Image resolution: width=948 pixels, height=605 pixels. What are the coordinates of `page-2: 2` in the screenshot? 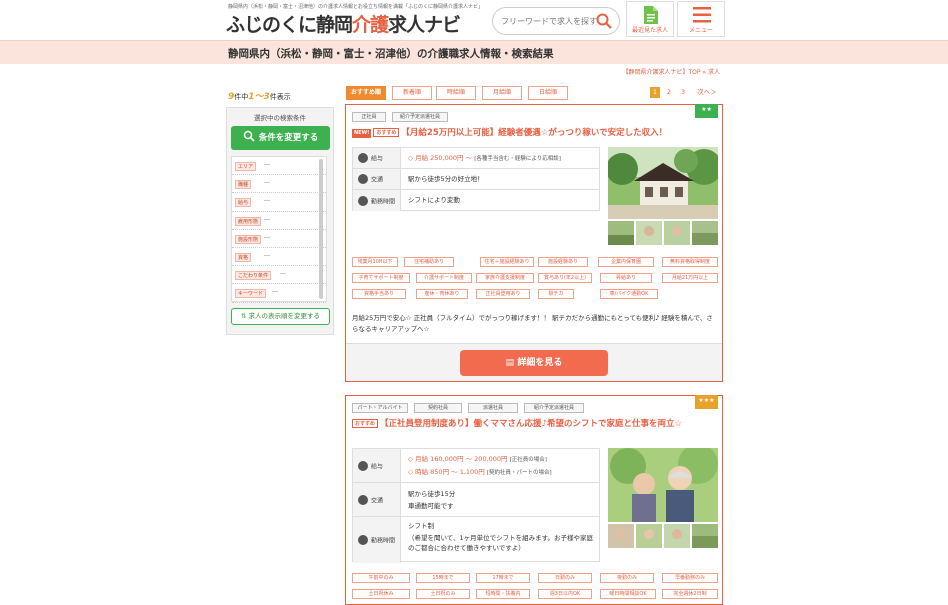 It's located at (669, 92).